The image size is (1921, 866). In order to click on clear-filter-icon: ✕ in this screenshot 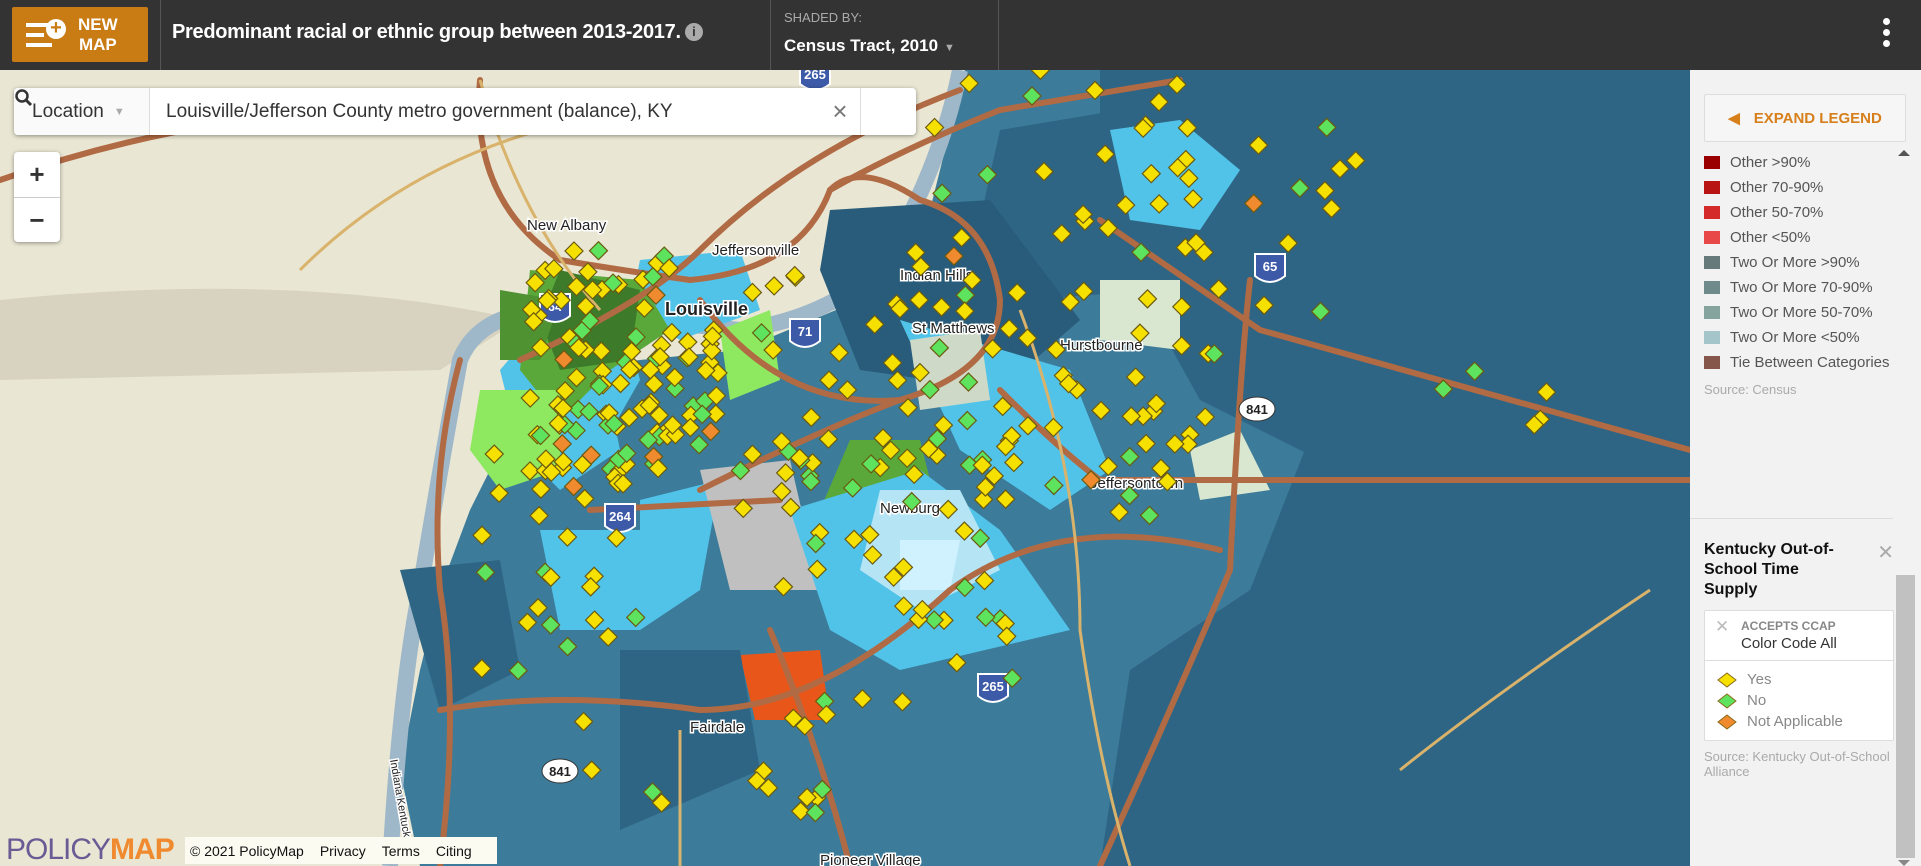, I will do `click(1722, 627)`.